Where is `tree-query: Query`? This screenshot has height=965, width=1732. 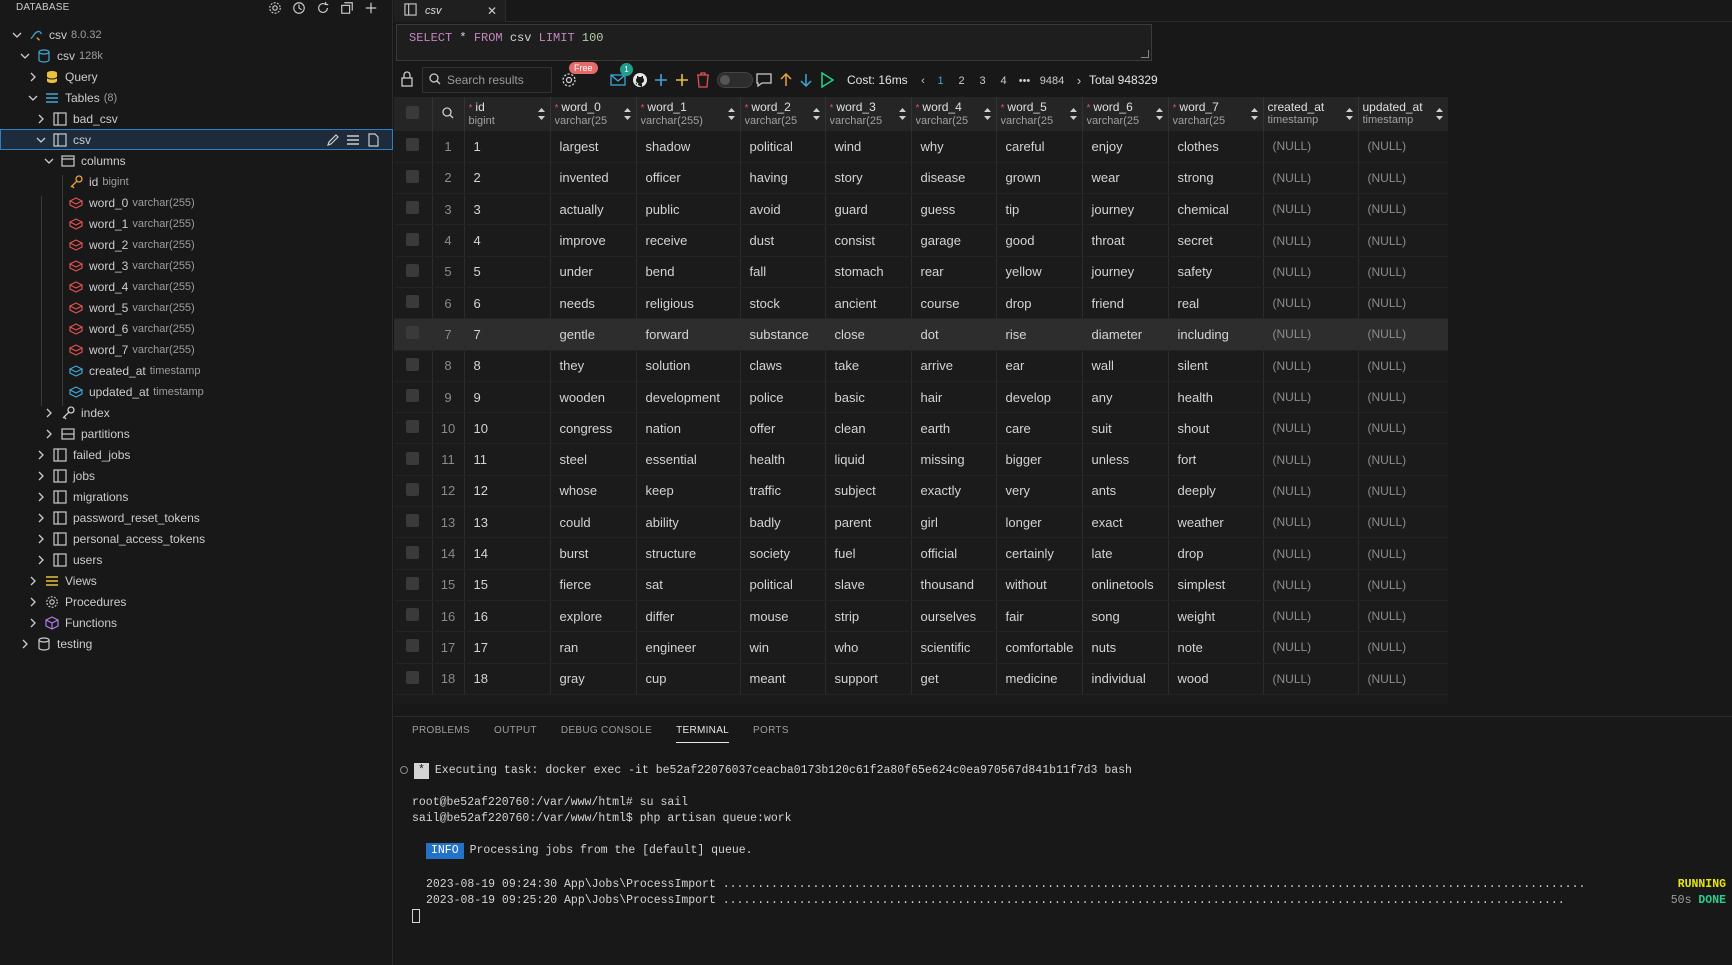 tree-query: Query is located at coordinates (196, 76).